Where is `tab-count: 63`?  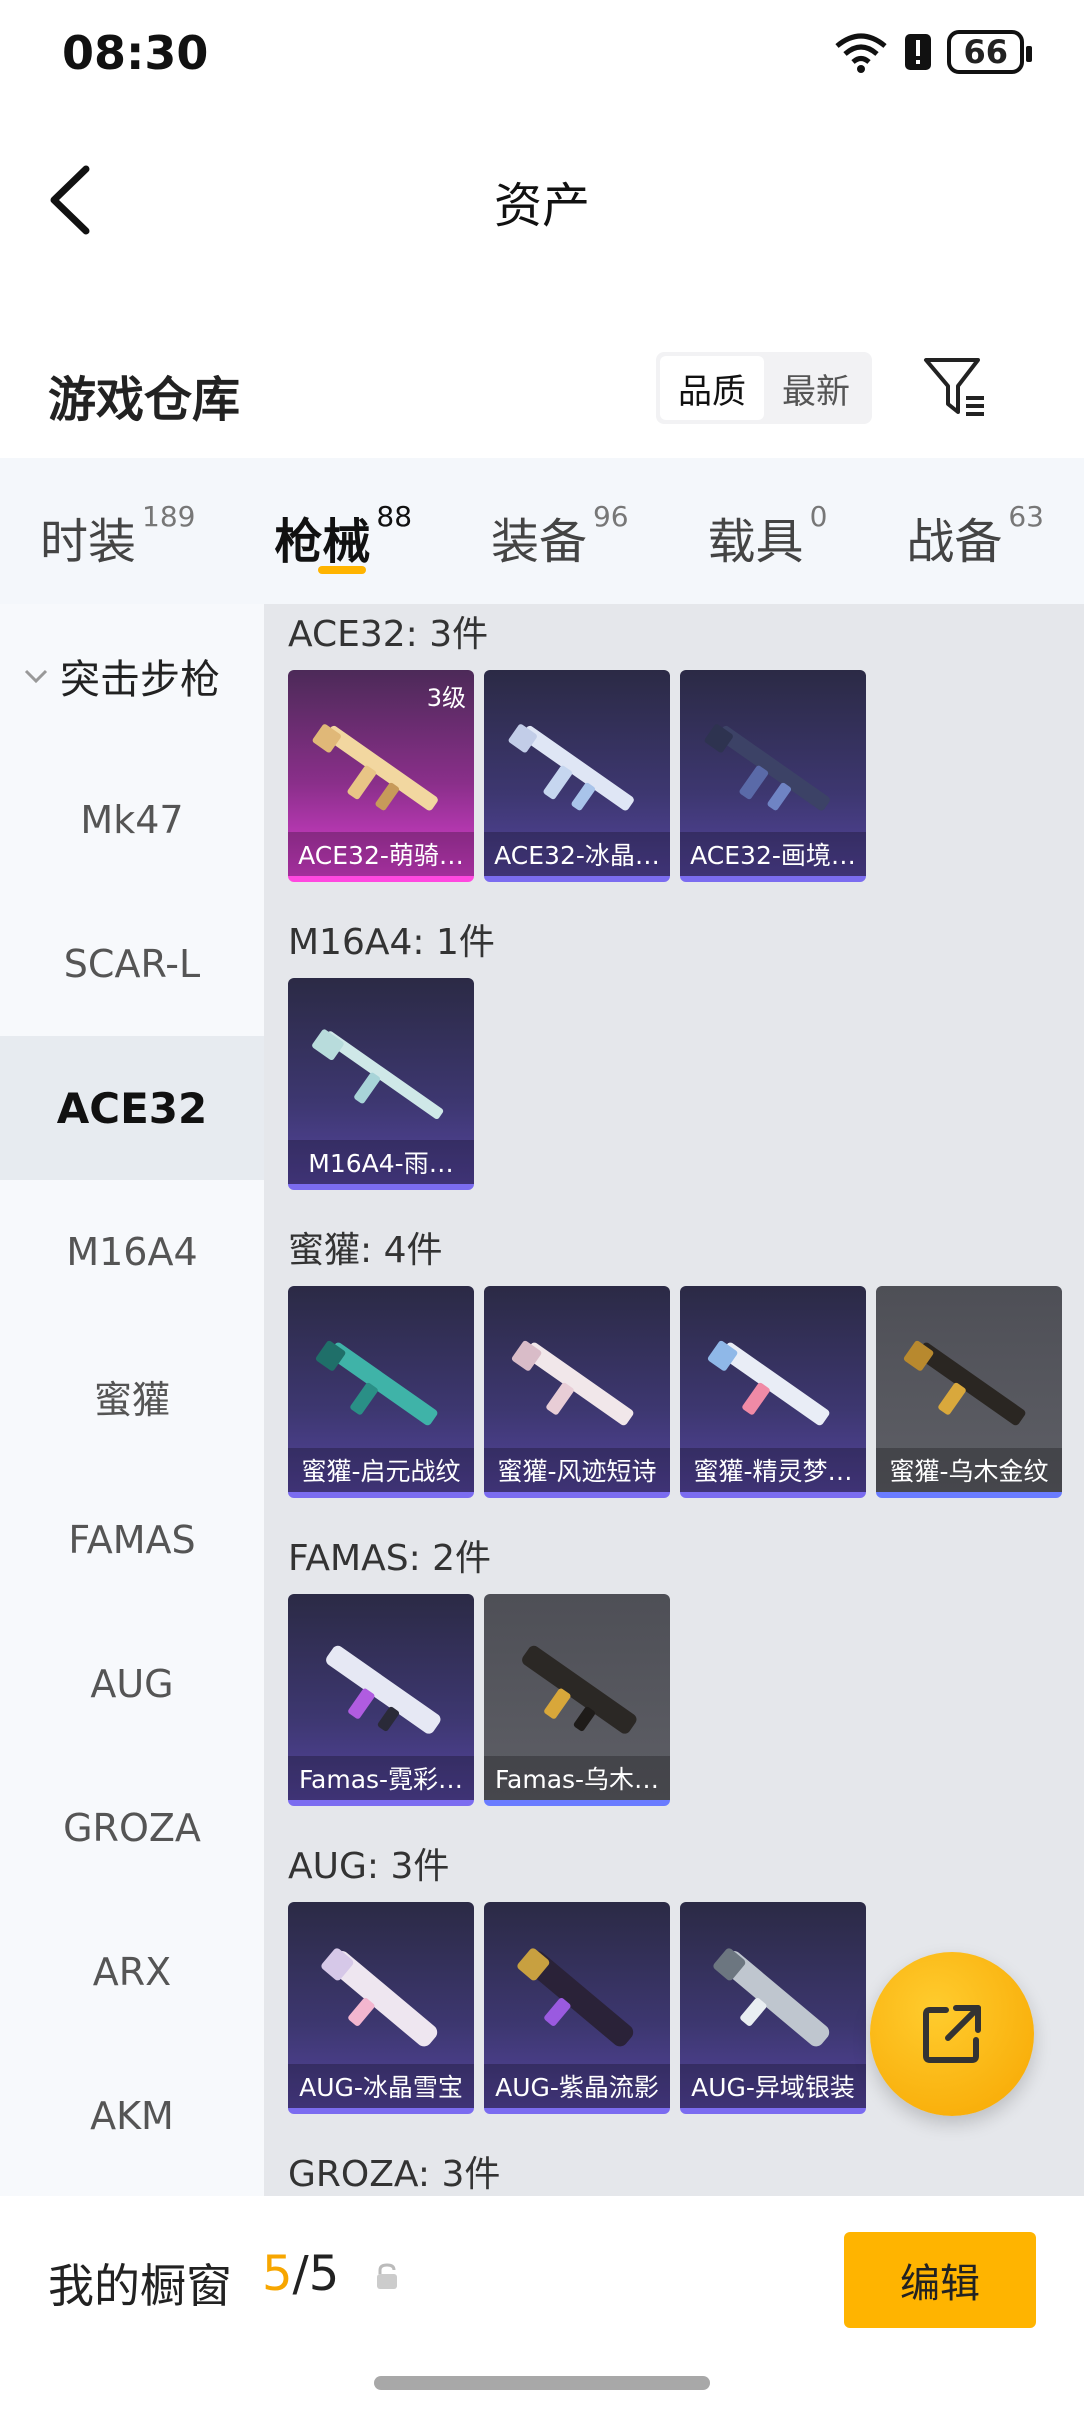
tab-count: 63 is located at coordinates (1026, 516).